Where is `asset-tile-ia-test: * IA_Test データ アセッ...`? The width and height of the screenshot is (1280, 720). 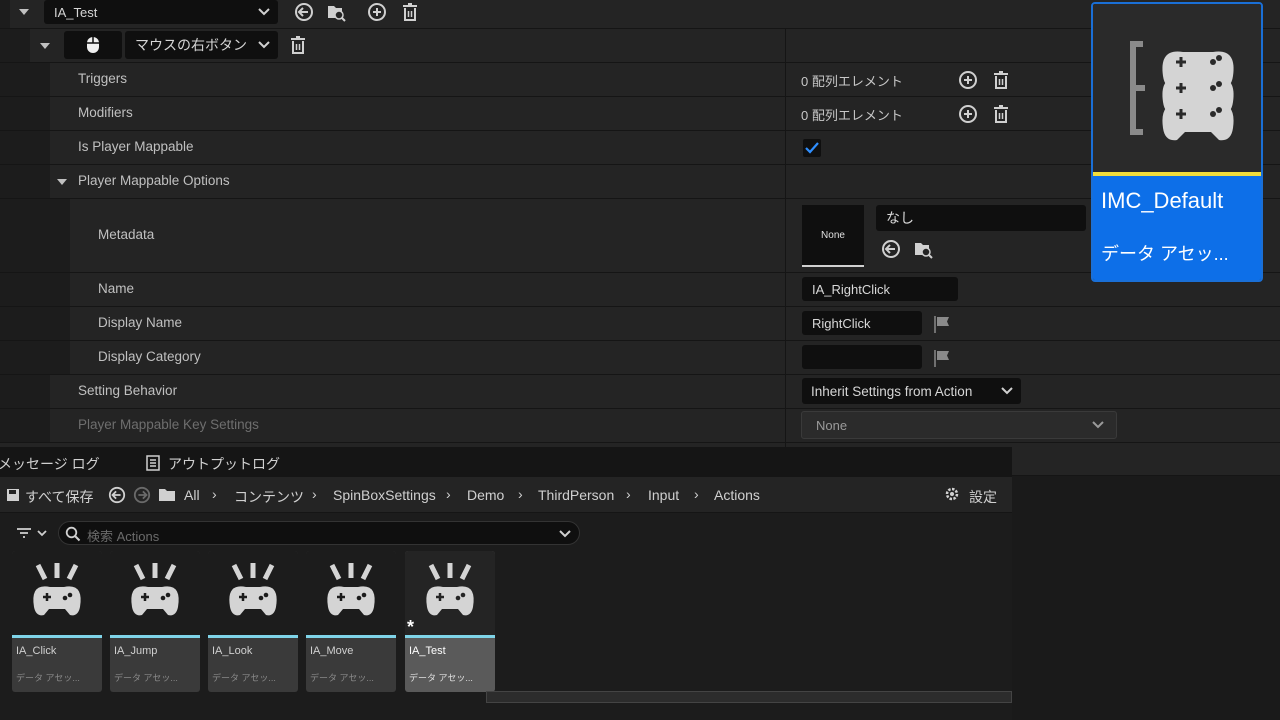
asset-tile-ia-test: * IA_Test データ アセッ... is located at coordinates (450, 621).